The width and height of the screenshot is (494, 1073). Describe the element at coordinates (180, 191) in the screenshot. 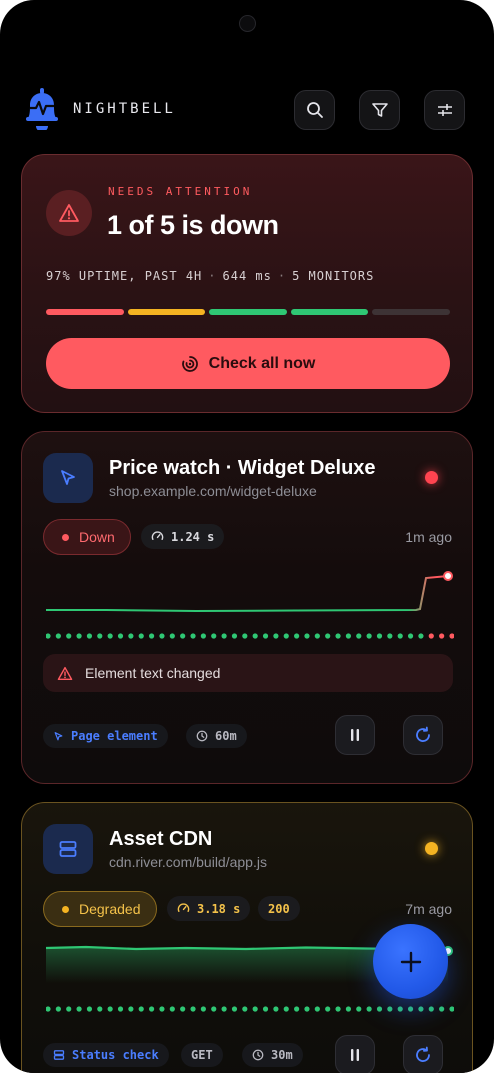

I see `attention-eyebrow: NEEDS ATTENTION` at that location.